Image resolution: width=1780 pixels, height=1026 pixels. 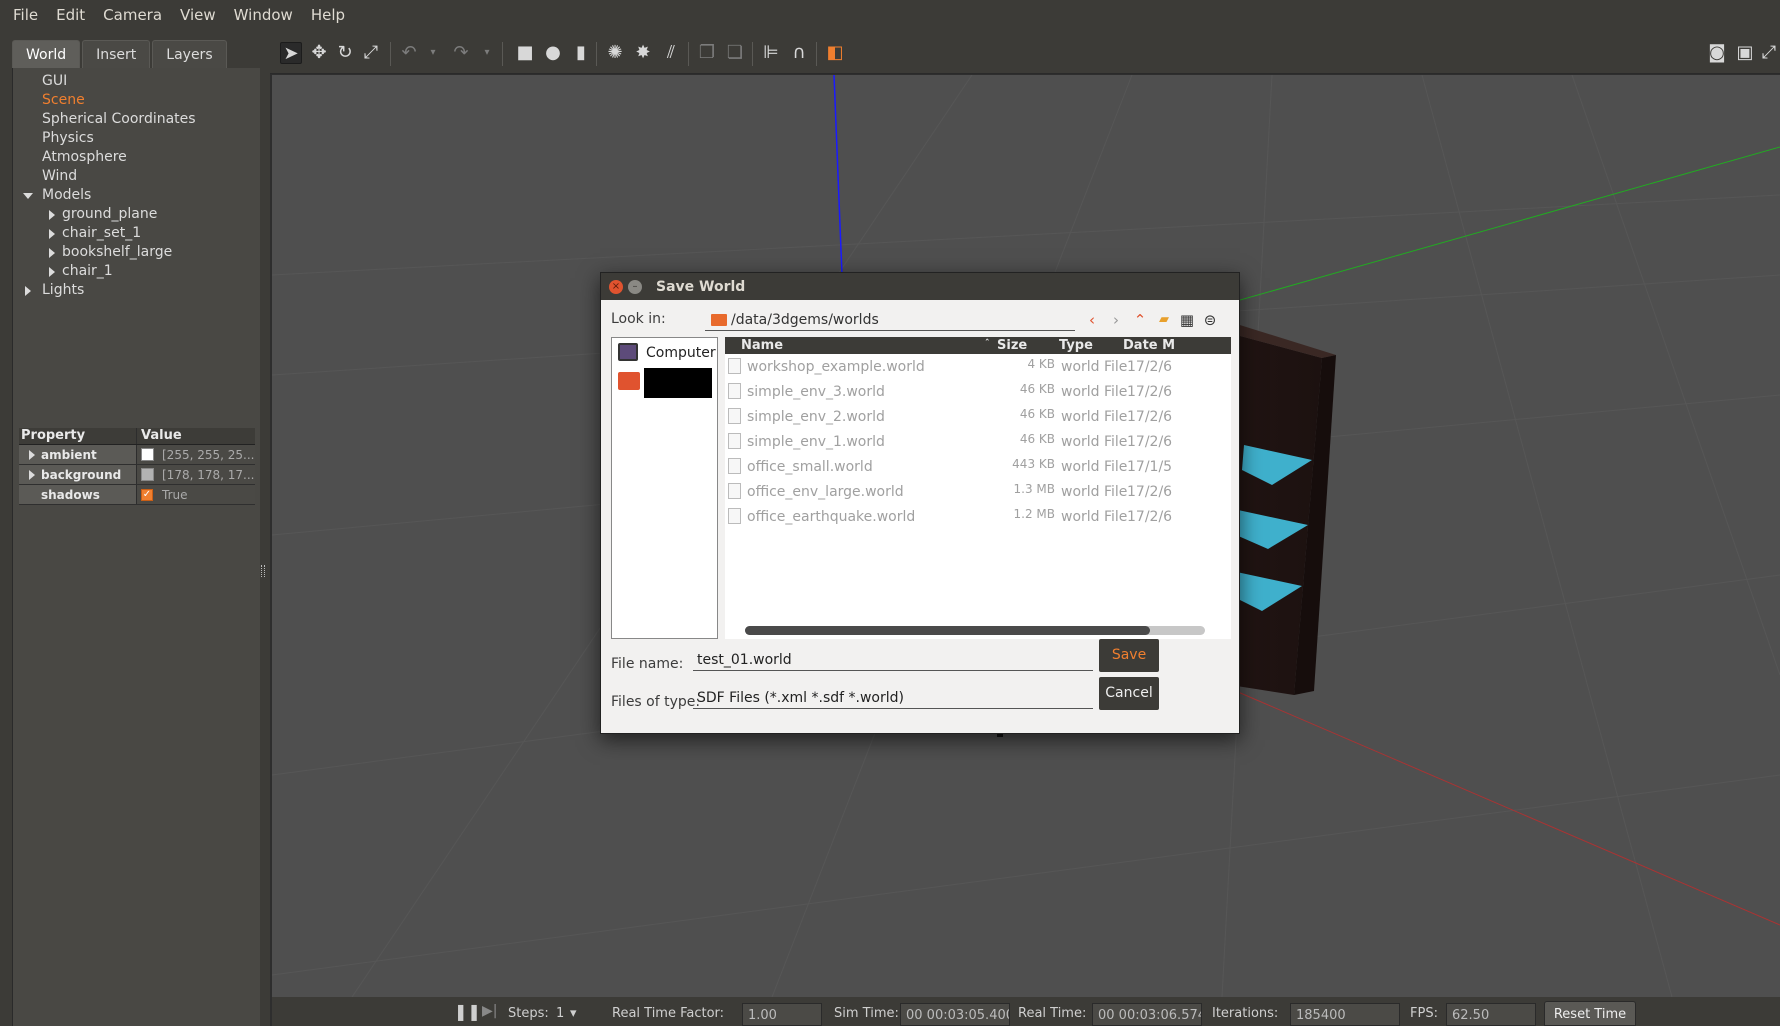 I want to click on undo-dropdown-icon: ▾, so click(x=433, y=53).